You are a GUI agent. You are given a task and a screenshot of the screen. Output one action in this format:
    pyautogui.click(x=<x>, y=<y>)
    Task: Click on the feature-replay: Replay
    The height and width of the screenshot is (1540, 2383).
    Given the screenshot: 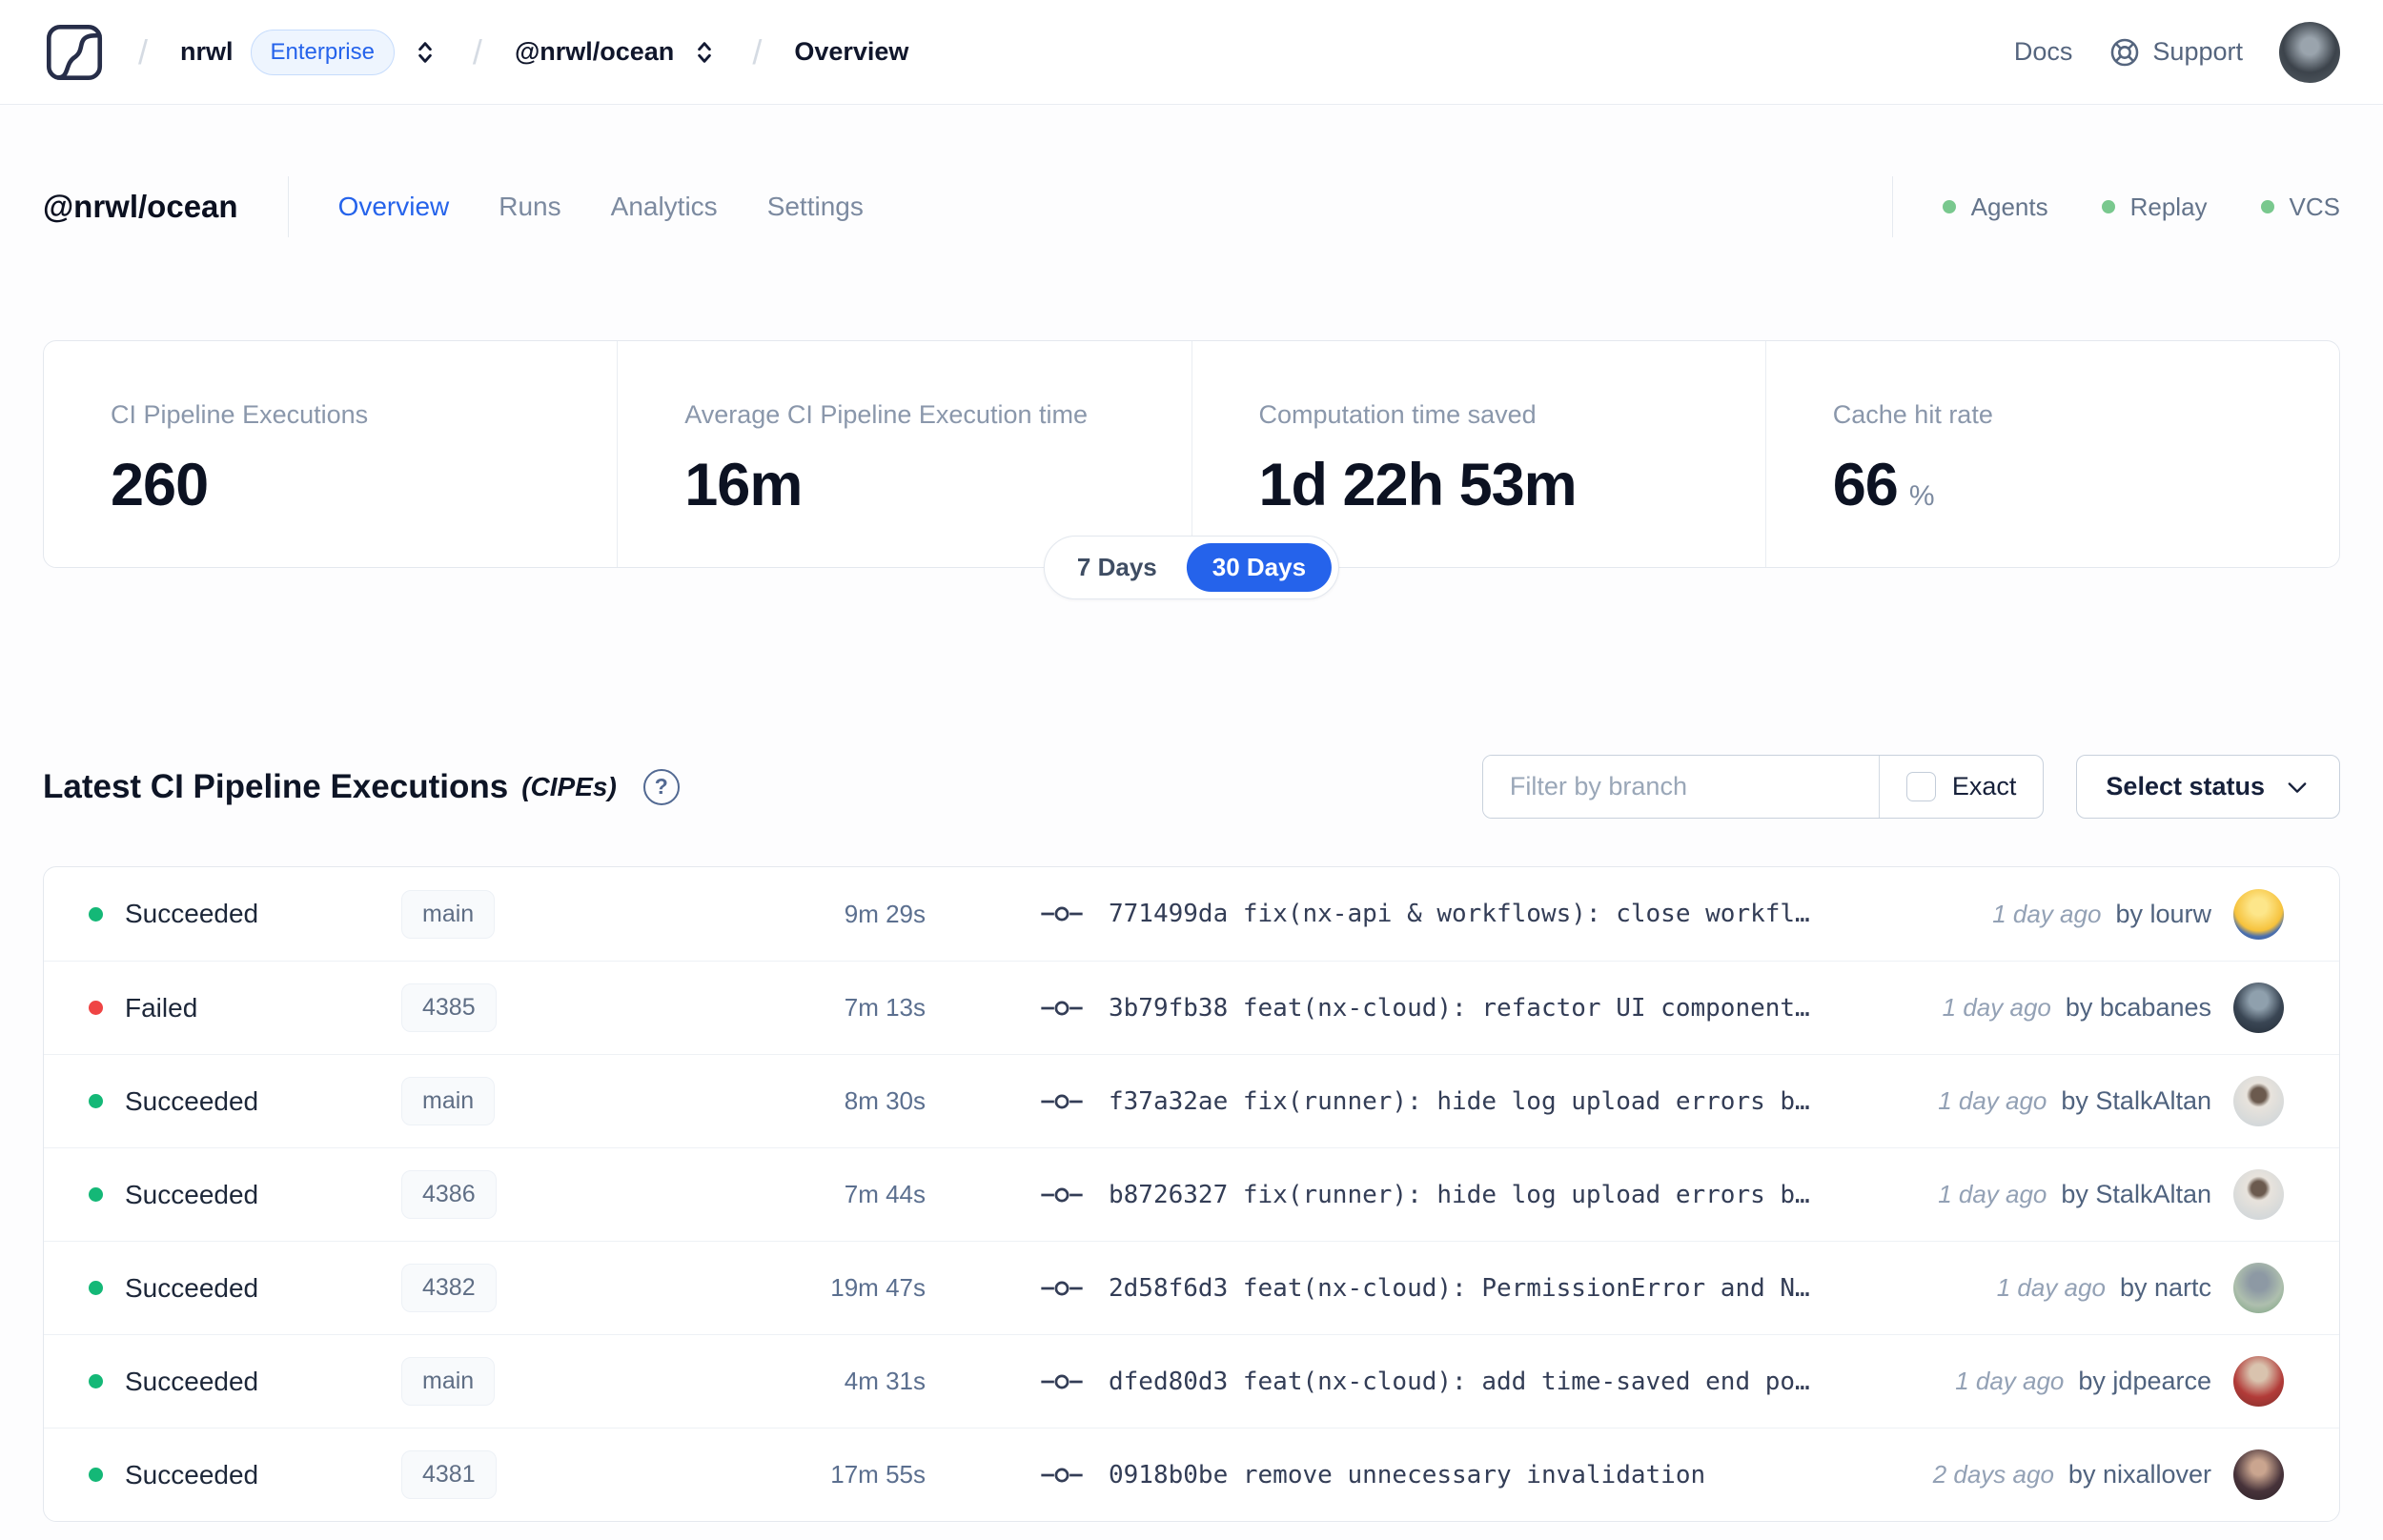 What is the action you would take?
    pyautogui.click(x=2155, y=207)
    